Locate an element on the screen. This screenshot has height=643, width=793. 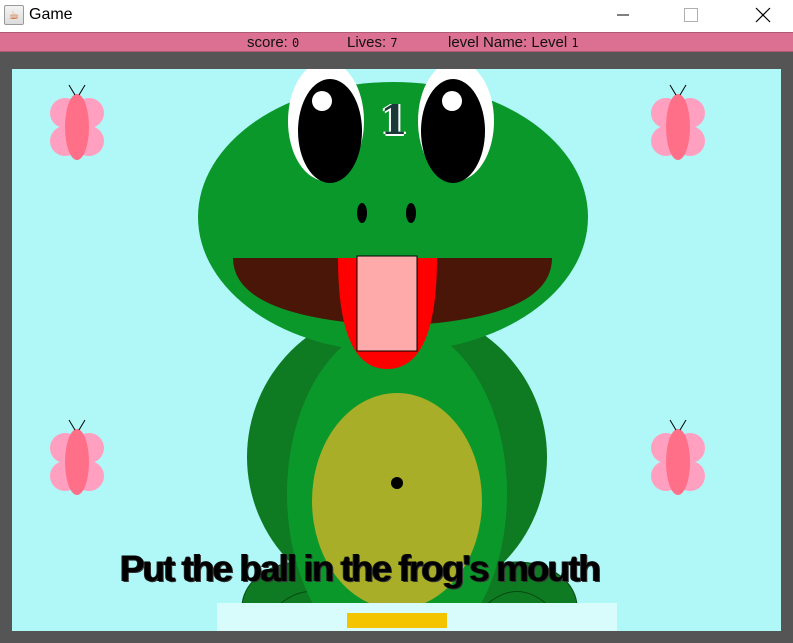
close-icon is located at coordinates (763, 15).